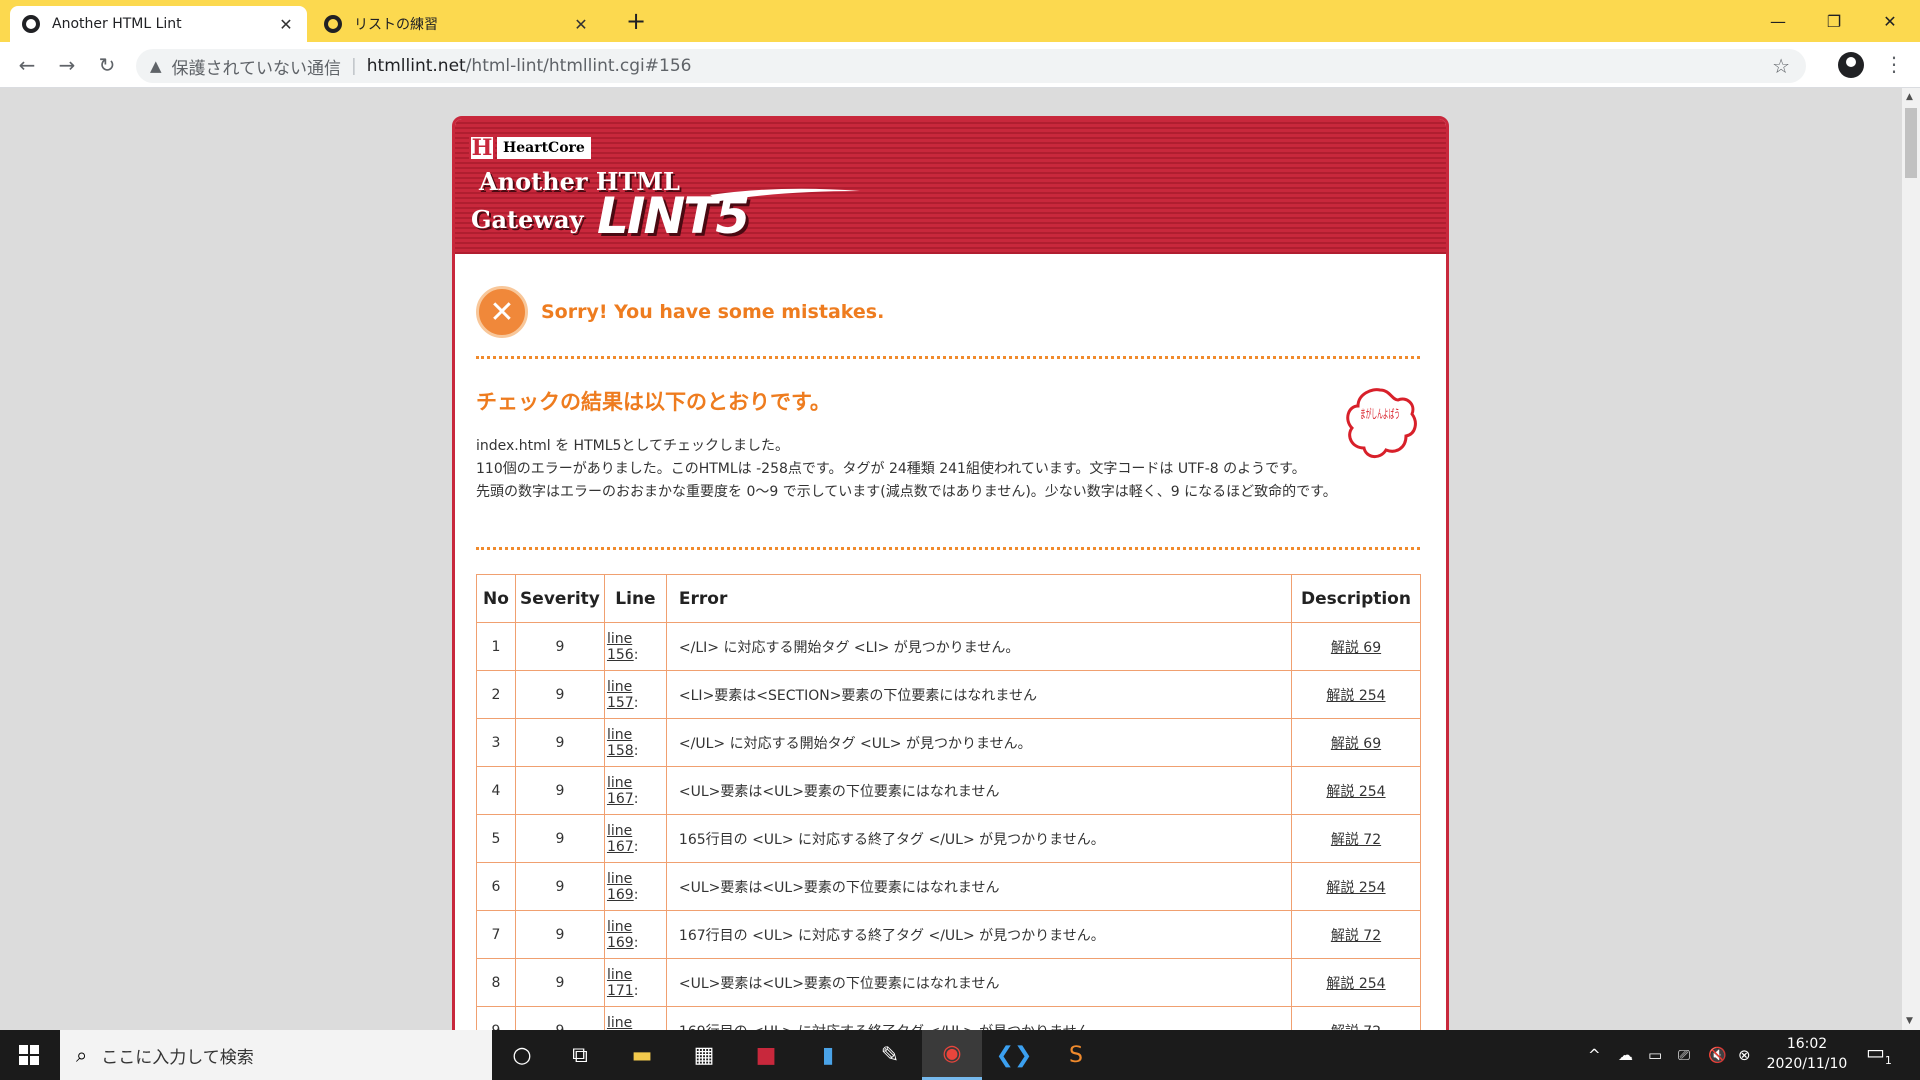 The height and width of the screenshot is (1080, 1920). I want to click on cell-no: 9, so click(496, 1018).